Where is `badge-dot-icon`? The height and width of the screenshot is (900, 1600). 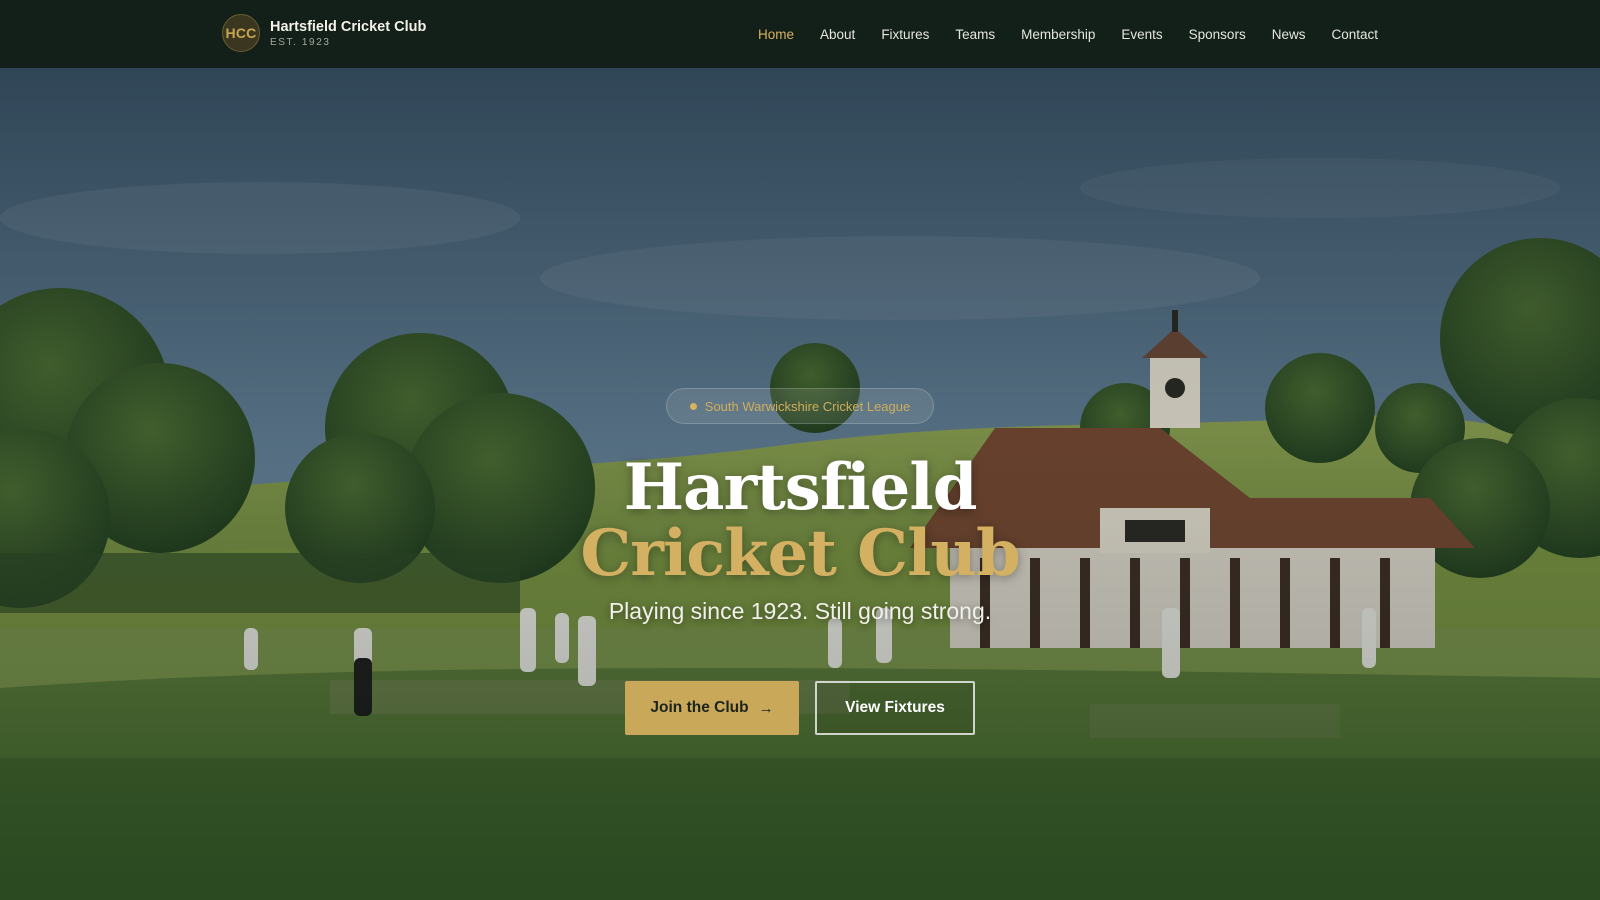 badge-dot-icon is located at coordinates (693, 406).